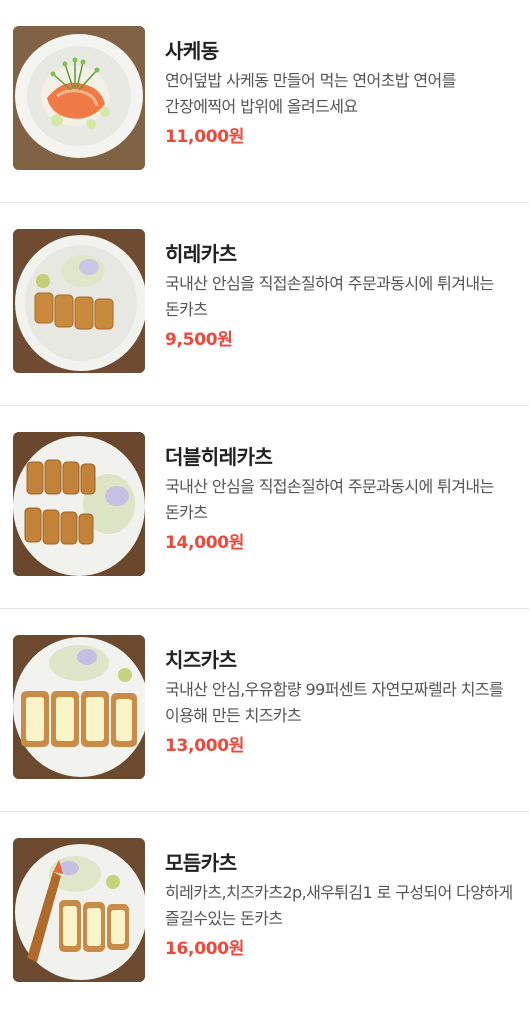 The width and height of the screenshot is (529, 1015). I want to click on menu-item-price: 16,000원, so click(205, 949).